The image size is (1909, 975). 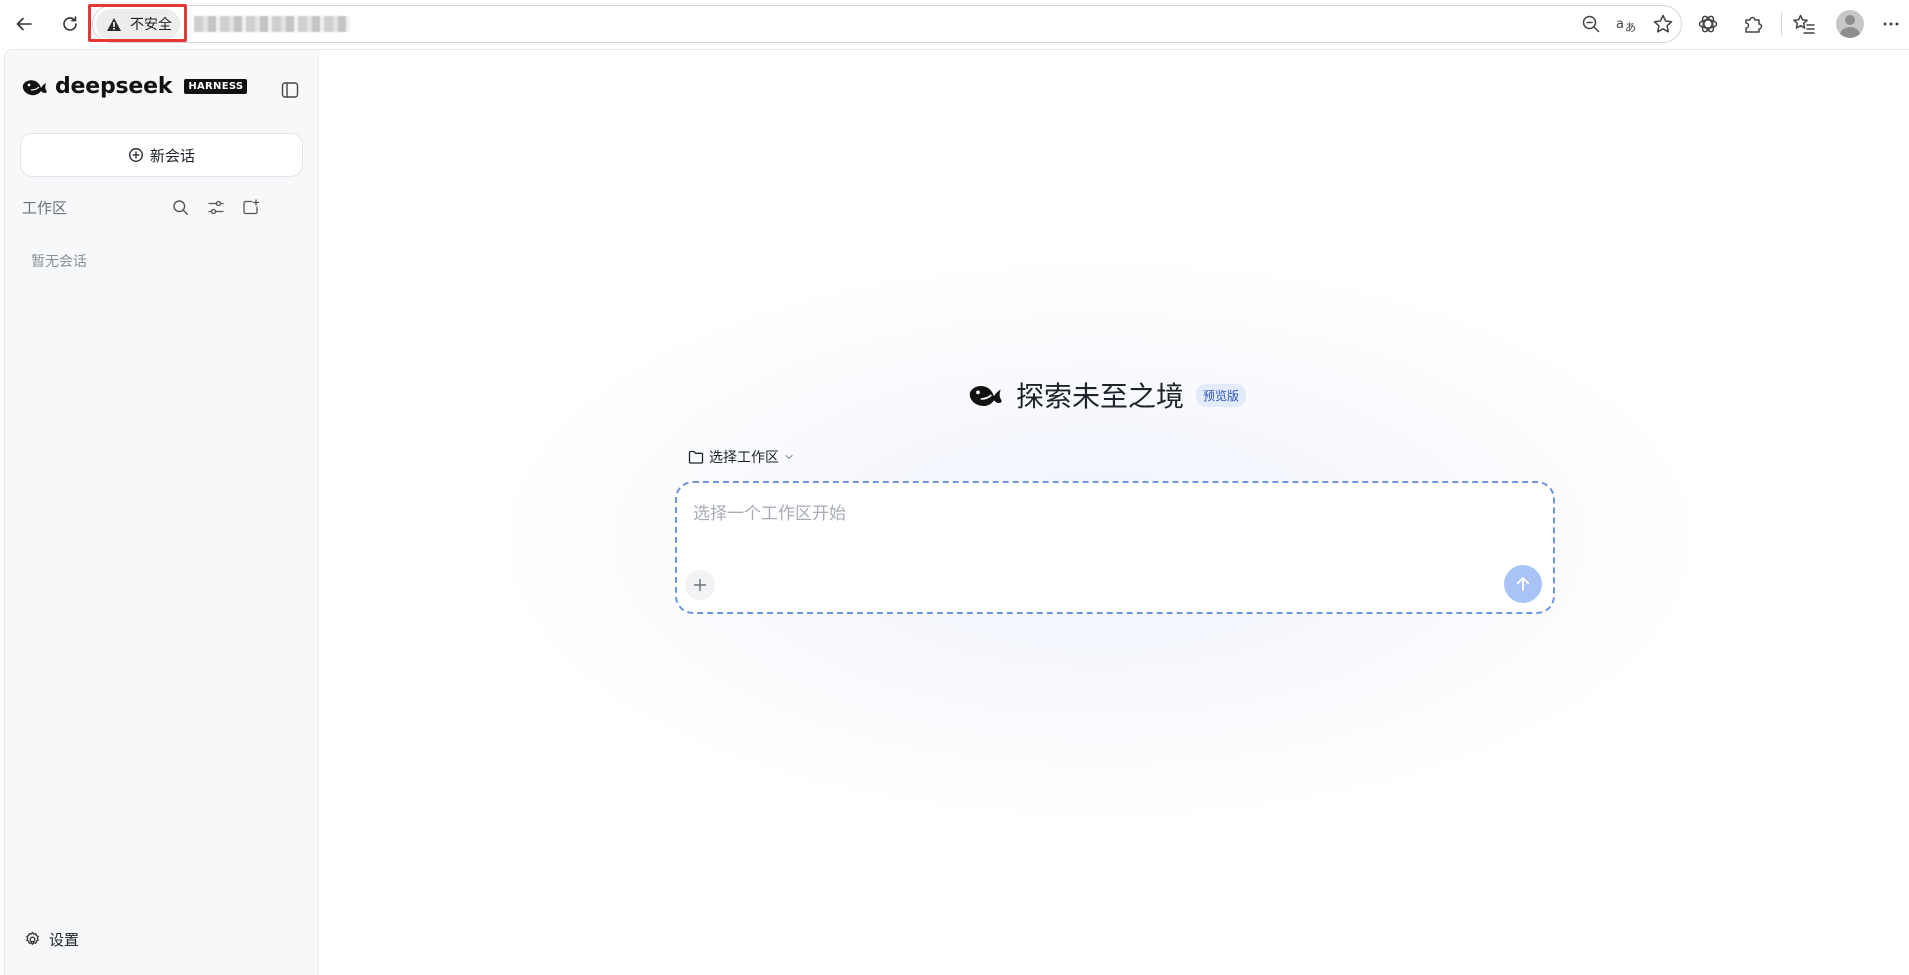 I want to click on sliders-icon, so click(x=216, y=207).